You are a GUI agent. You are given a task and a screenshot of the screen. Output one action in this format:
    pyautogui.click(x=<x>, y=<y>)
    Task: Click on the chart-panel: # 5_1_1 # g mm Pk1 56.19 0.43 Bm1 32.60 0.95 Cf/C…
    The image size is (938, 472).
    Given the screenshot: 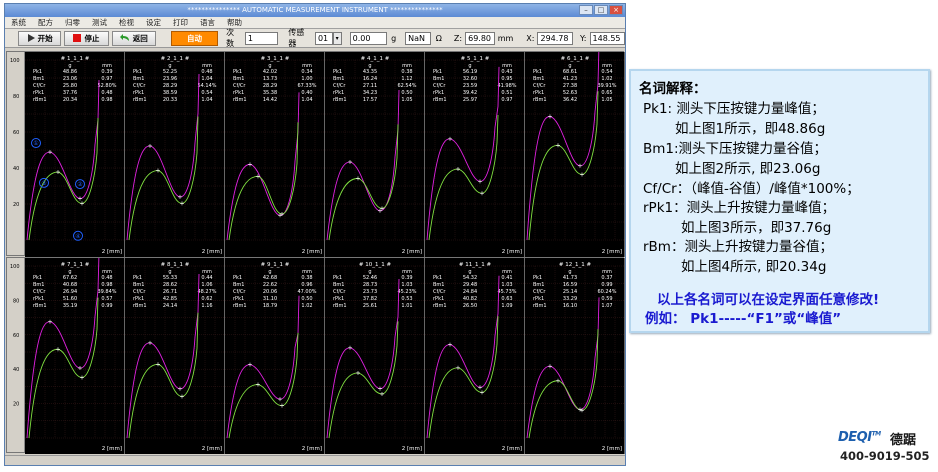 What is the action you would take?
    pyautogui.click(x=475, y=154)
    